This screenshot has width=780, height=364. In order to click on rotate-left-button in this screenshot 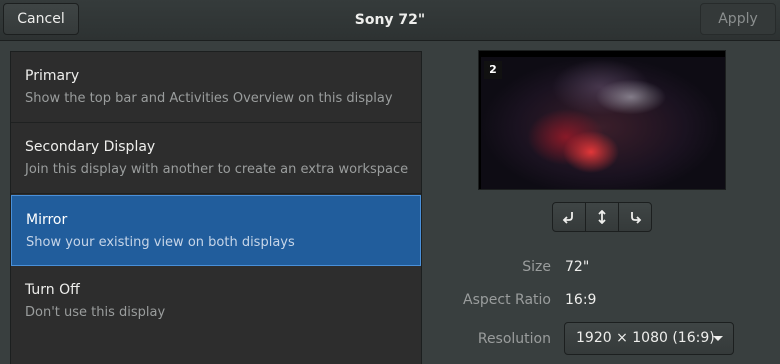, I will do `click(569, 217)`.